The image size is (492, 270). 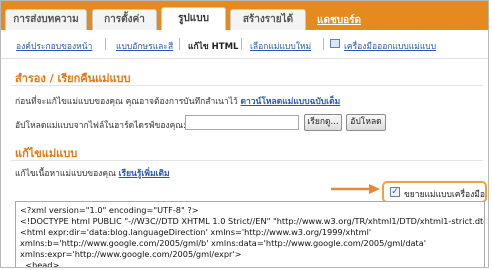 I want to click on upload-file-field, so click(x=242, y=122).